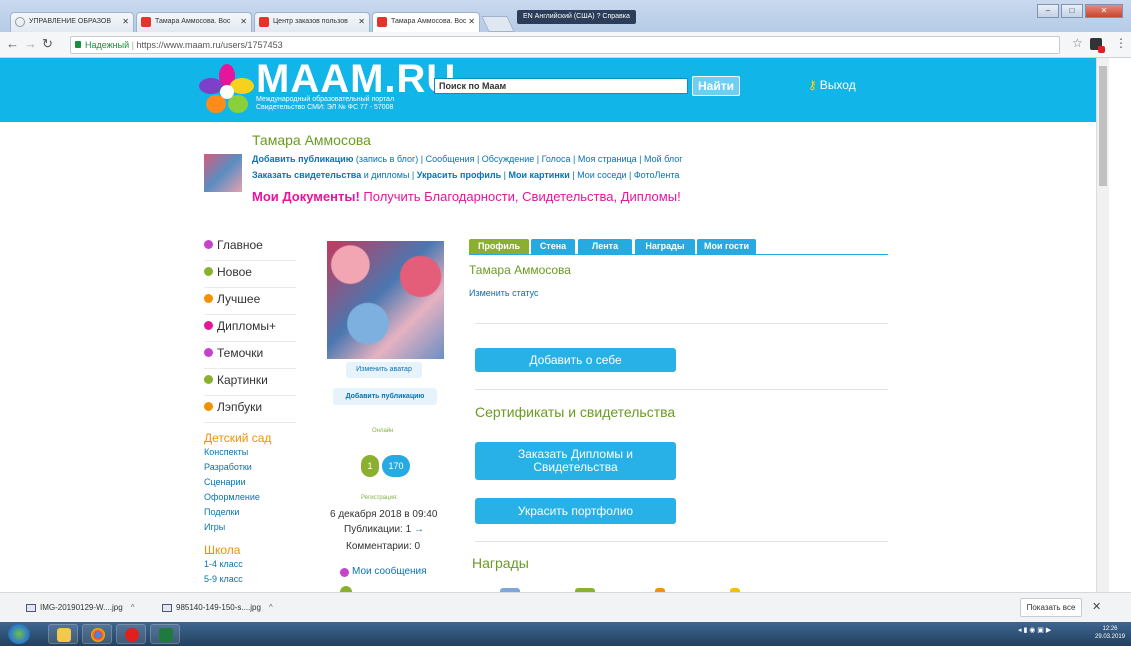 Image resolution: width=1131 pixels, height=646 pixels. I want to click on sidebar-item-new: Новое, so click(250, 274).